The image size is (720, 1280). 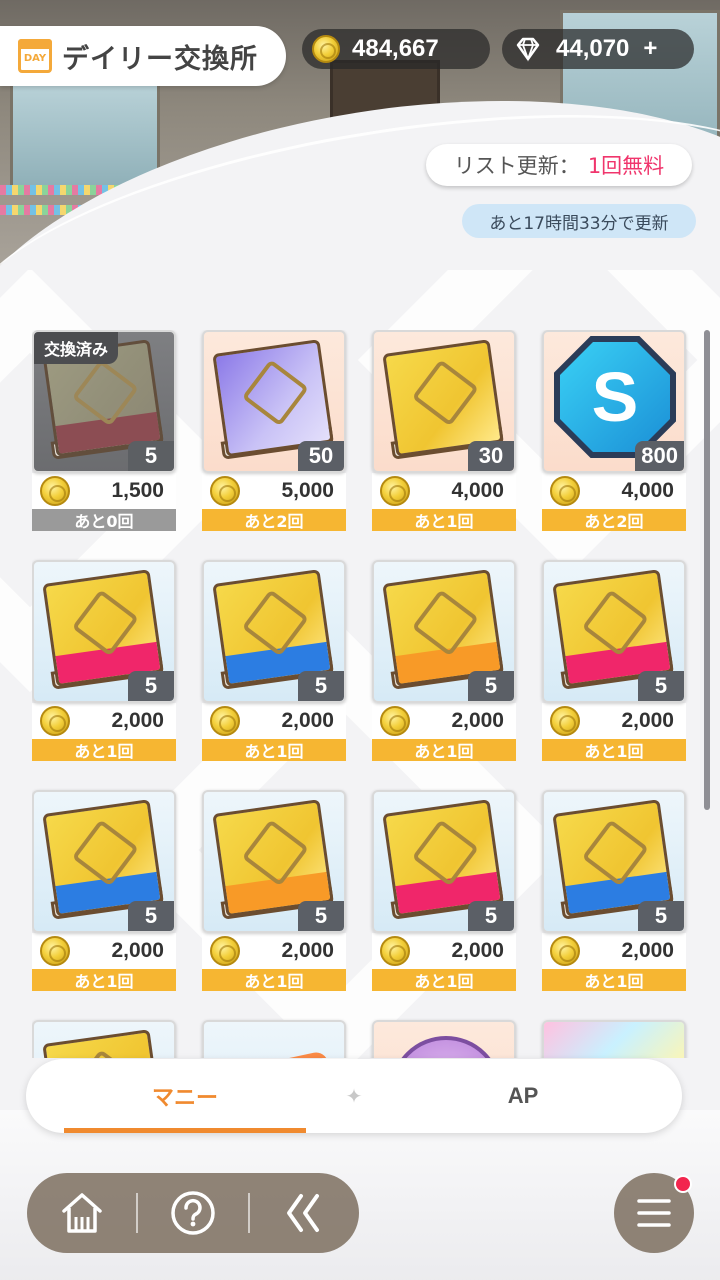 I want to click on remaining-count: あと0回, so click(x=104, y=520).